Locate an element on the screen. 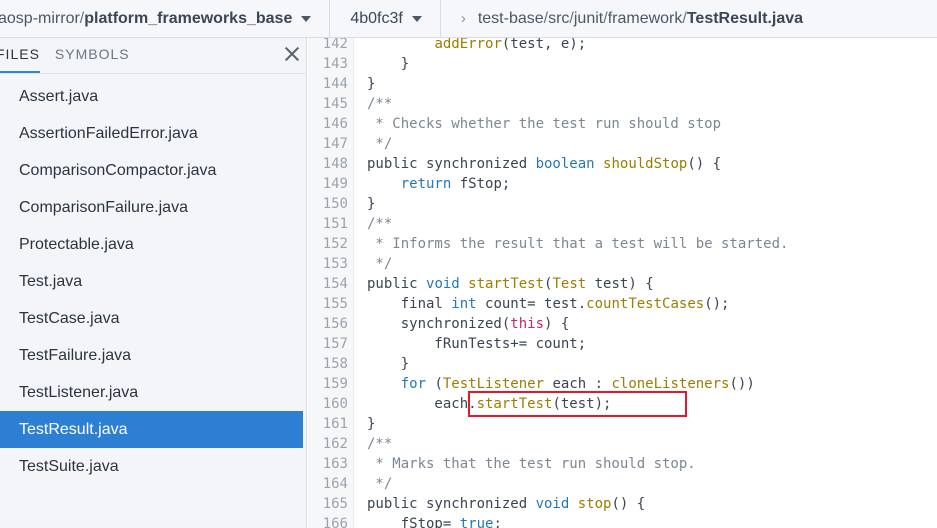 The height and width of the screenshot is (528, 937). code-token: countTestCases is located at coordinates (645, 304).